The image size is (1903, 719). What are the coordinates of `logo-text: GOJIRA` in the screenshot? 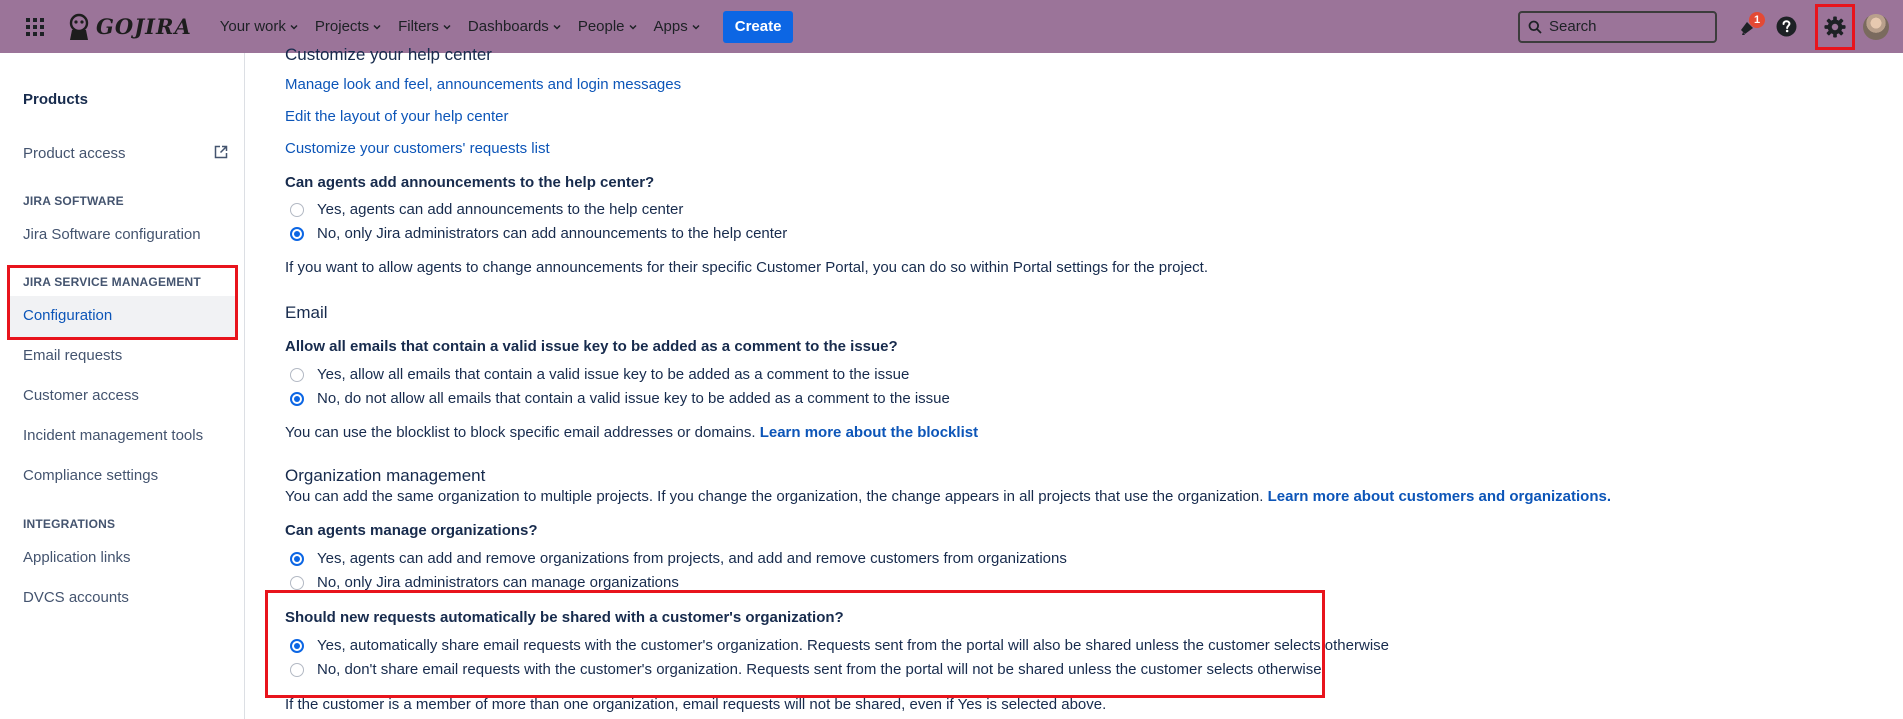 It's located at (144, 26).